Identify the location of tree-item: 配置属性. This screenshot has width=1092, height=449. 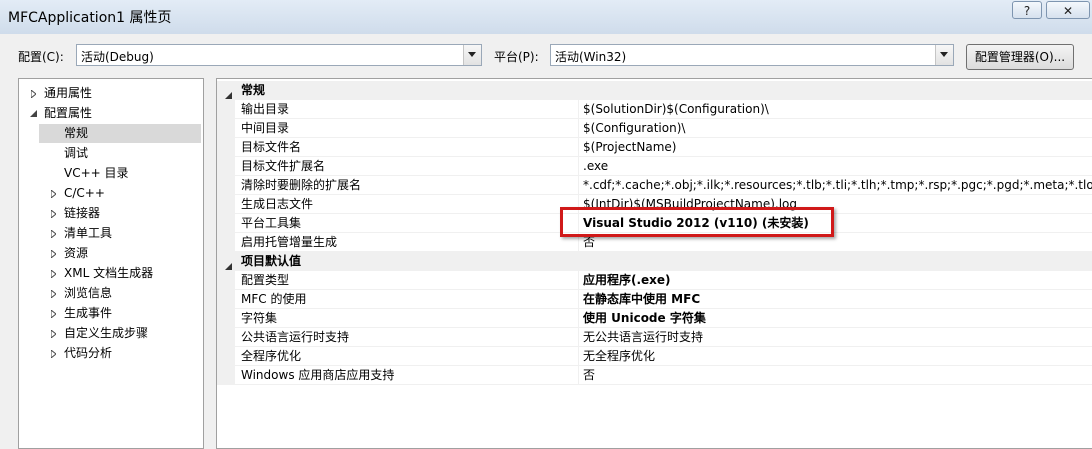
(111, 113).